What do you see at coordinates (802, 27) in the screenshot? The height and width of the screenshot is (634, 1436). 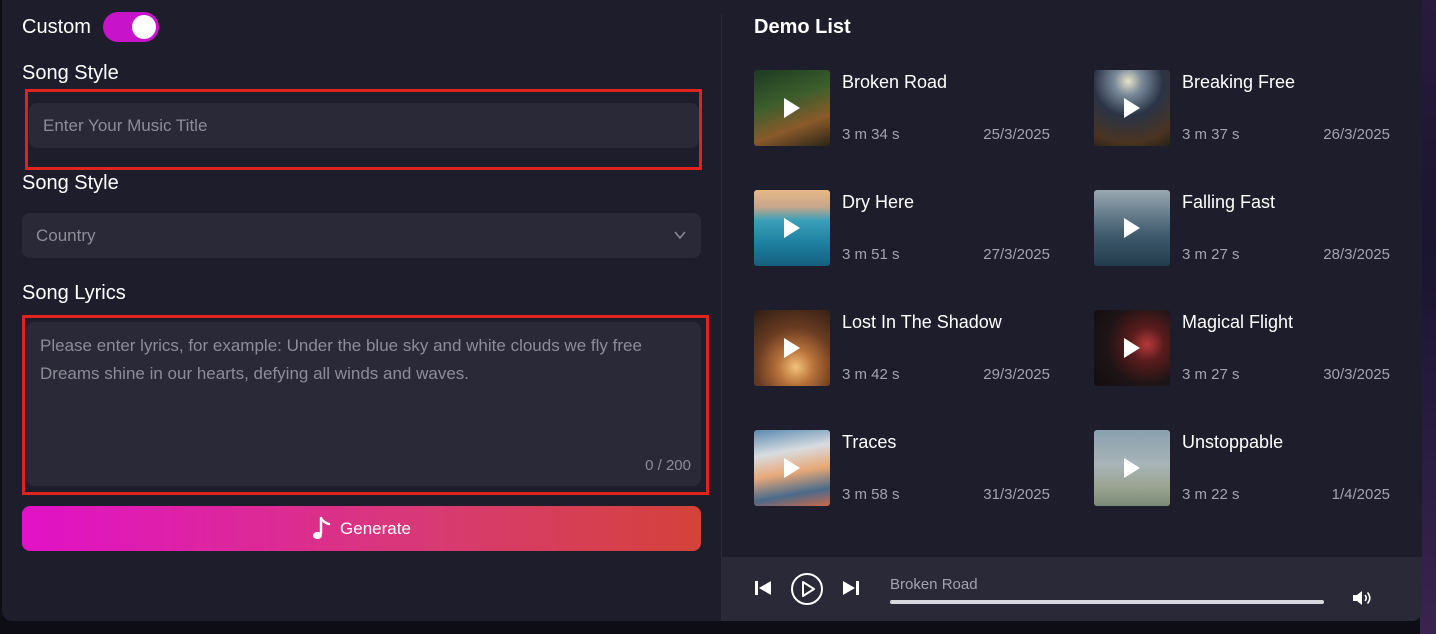 I see `demo-list-title: Demo List` at bounding box center [802, 27].